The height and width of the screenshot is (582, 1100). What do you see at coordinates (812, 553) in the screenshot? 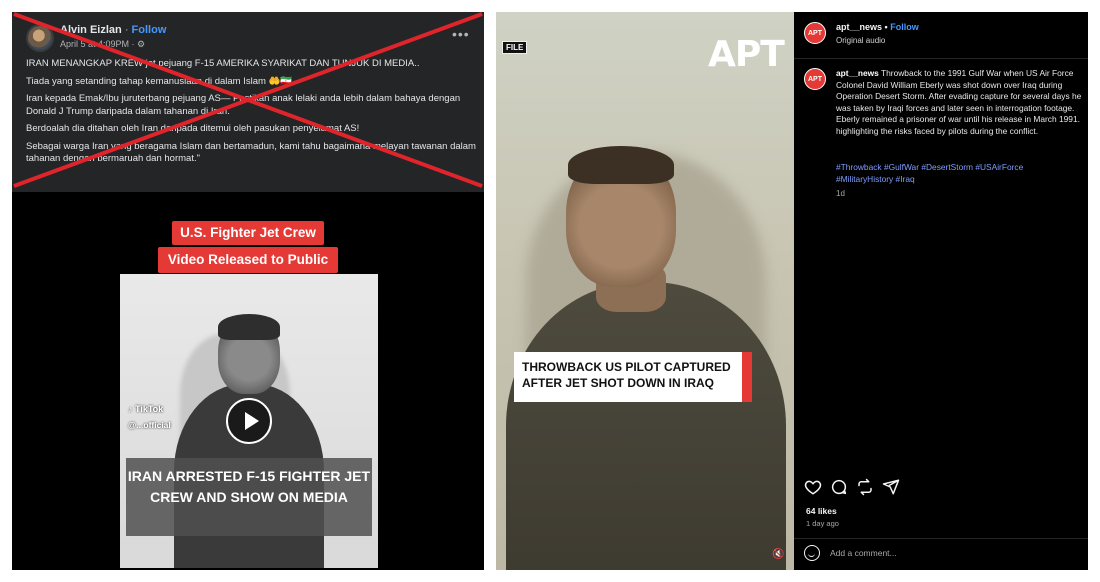
I see `emoji-icon` at bounding box center [812, 553].